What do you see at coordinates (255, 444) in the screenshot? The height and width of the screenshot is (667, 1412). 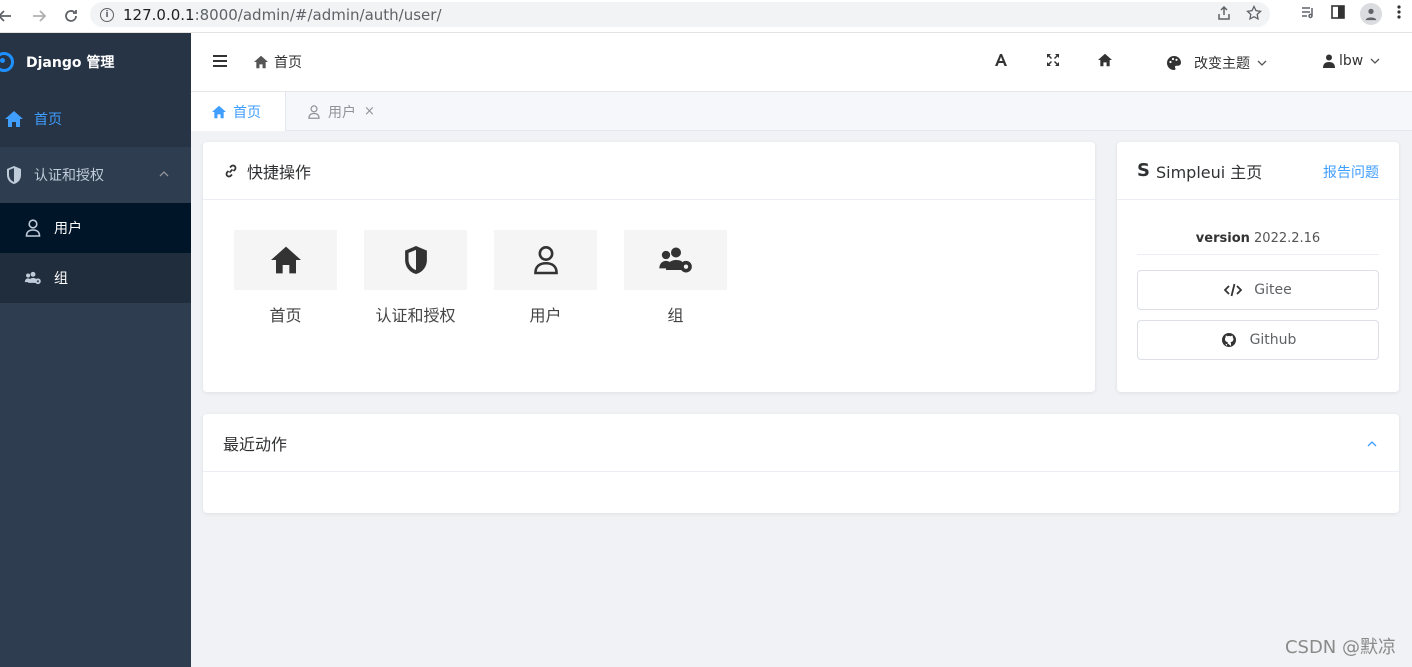 I see `card-title: 最近动作` at bounding box center [255, 444].